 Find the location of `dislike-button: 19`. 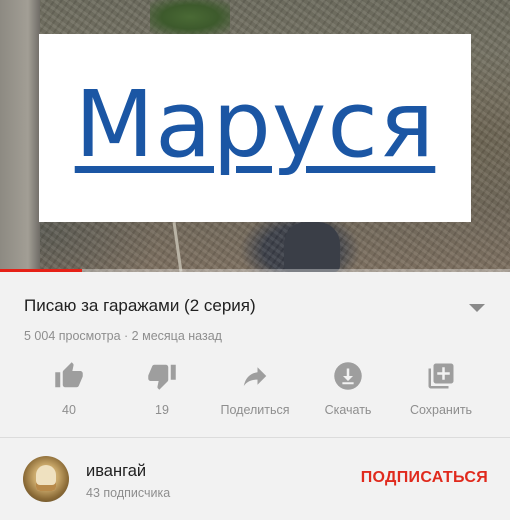

dislike-button: 19 is located at coordinates (162, 392).